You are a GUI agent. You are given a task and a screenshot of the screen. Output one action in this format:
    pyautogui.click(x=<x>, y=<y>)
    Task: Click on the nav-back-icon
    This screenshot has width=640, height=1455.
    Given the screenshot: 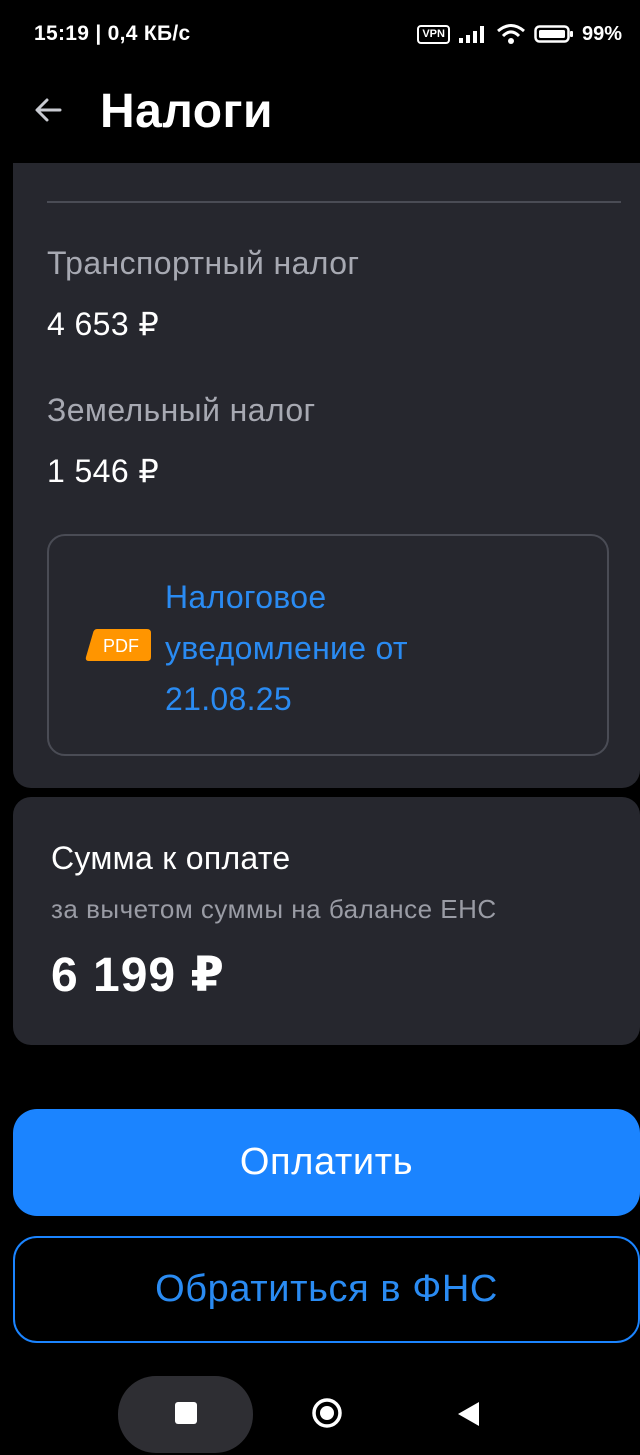 What is the action you would take?
    pyautogui.click(x=468, y=1414)
    